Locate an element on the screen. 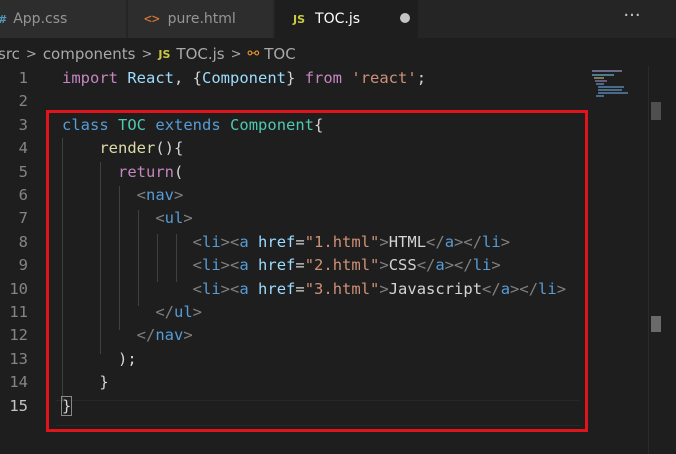 The height and width of the screenshot is (454, 676). code-token: , { is located at coordinates (188, 78).